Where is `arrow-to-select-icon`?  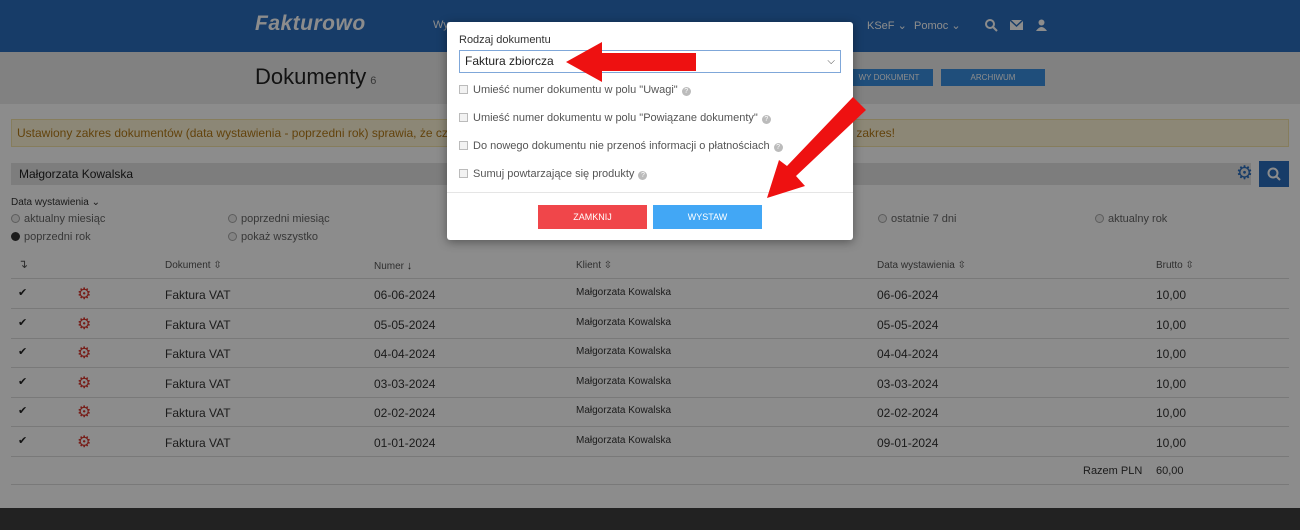 arrow-to-select-icon is located at coordinates (631, 62).